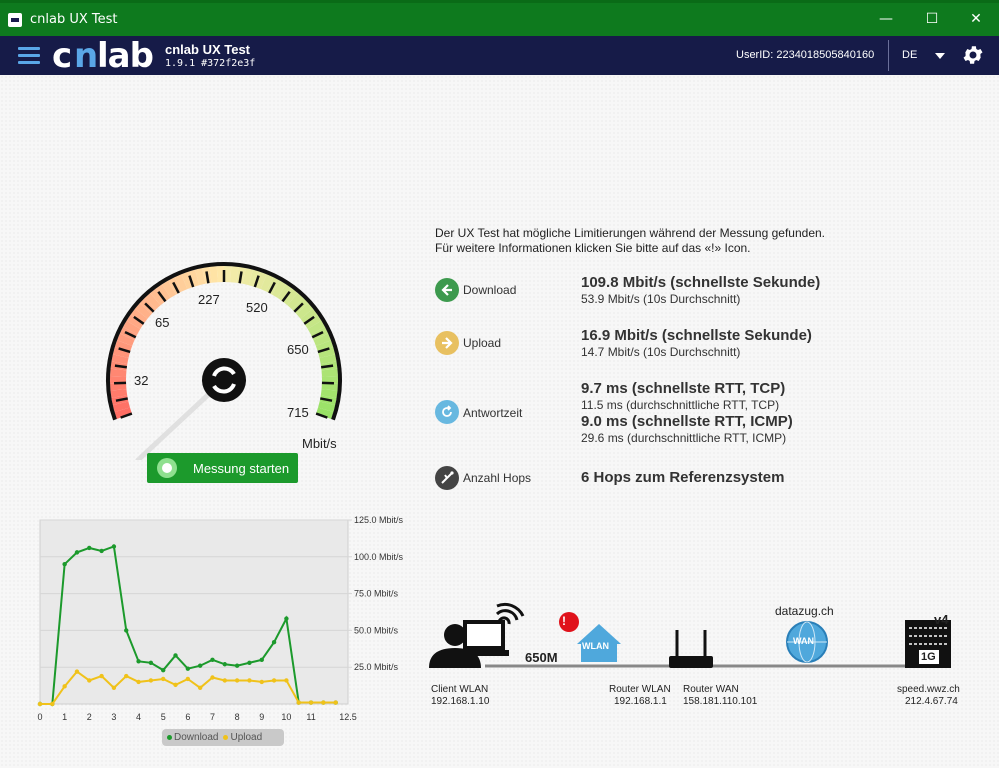  What do you see at coordinates (113, 717) in the screenshot?
I see `chart-x-tick-label: 3` at bounding box center [113, 717].